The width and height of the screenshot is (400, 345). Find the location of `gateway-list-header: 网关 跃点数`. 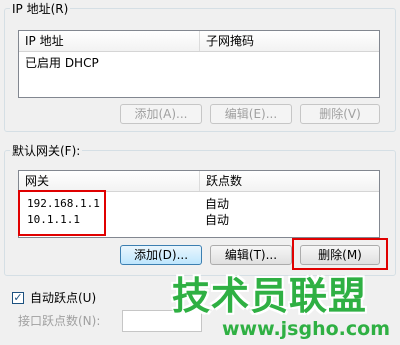

gateway-list-header: 网关 跃点数 is located at coordinates (199, 181).